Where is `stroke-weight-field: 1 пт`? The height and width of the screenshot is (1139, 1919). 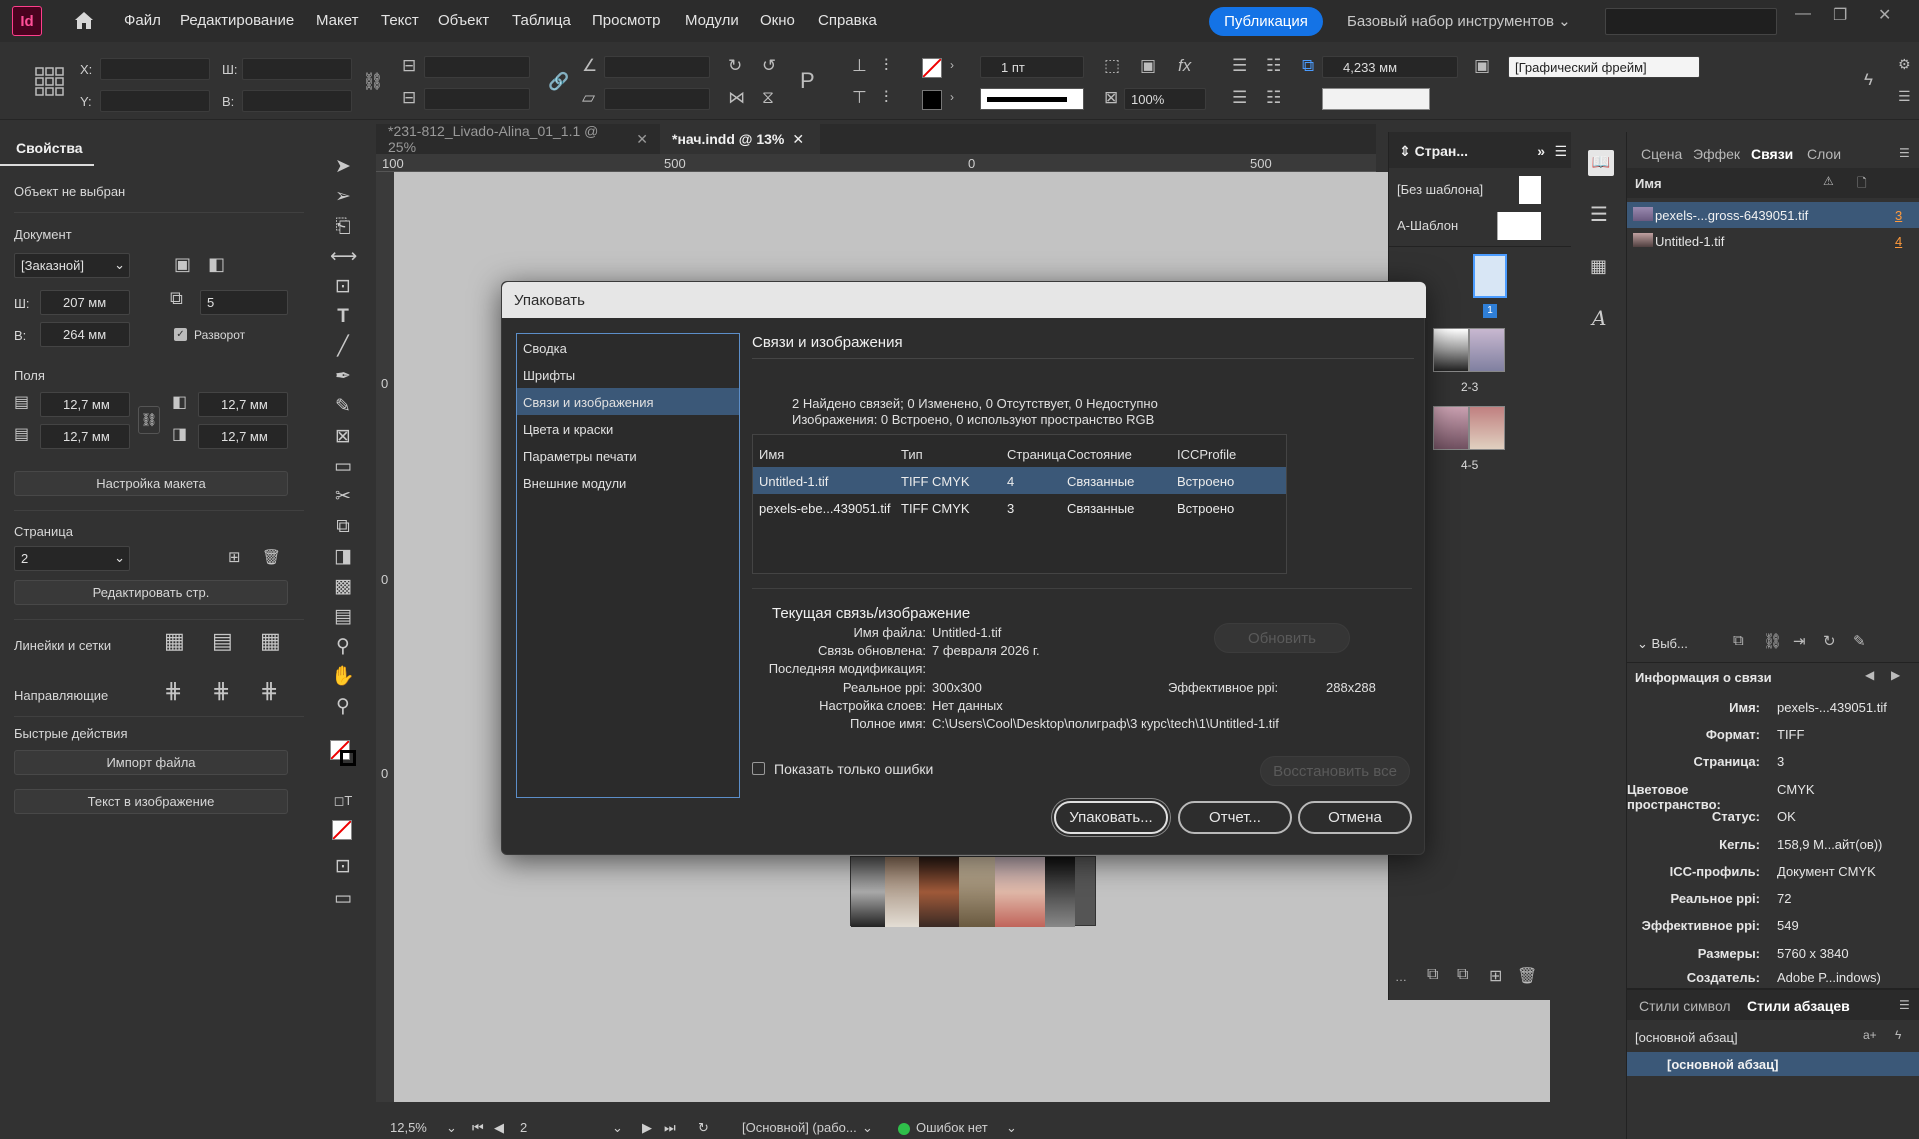 stroke-weight-field: 1 пт is located at coordinates (1032, 67).